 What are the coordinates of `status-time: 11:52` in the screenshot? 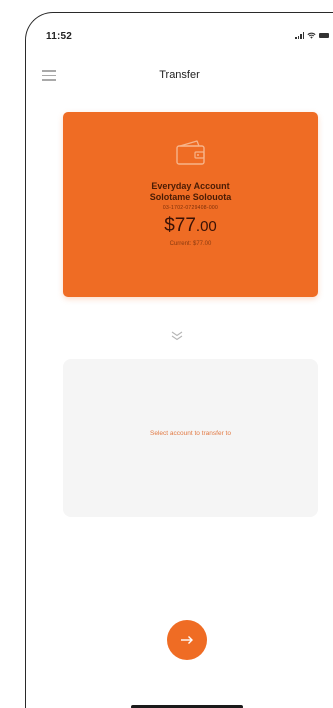 It's located at (59, 36).